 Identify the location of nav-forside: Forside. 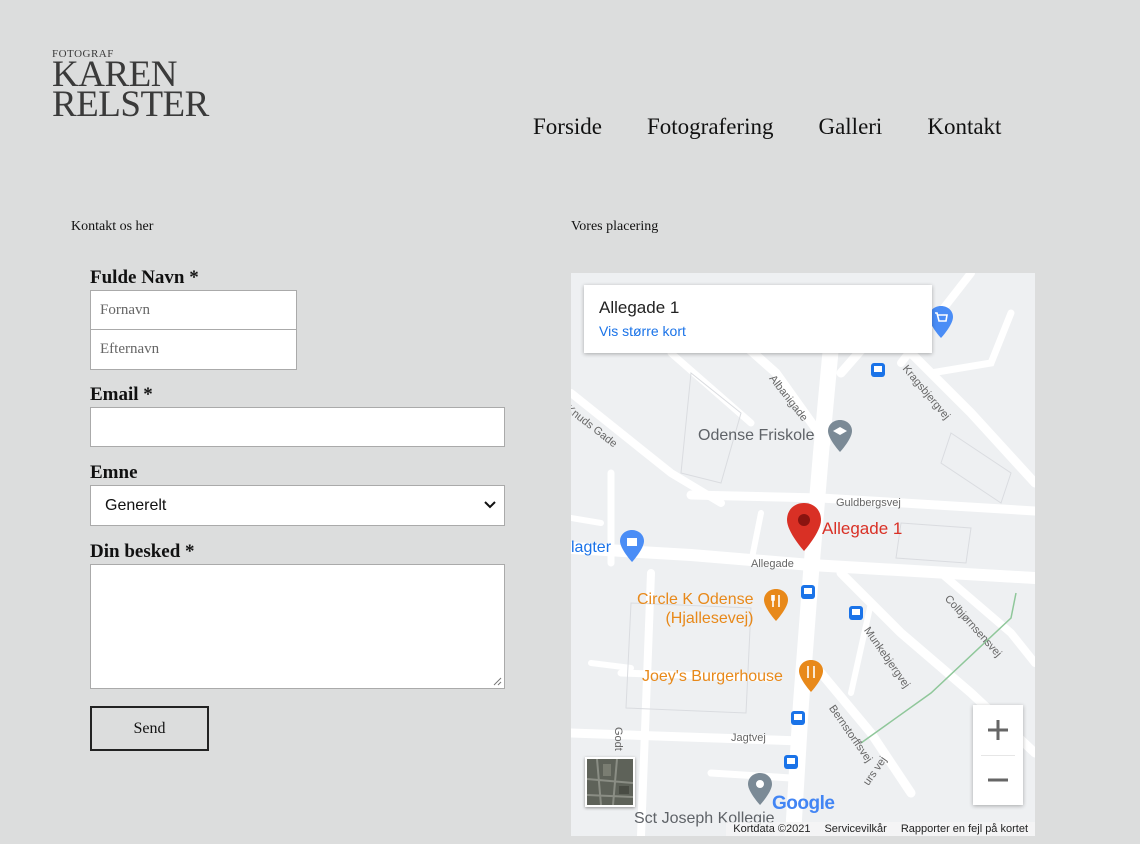
(567, 127).